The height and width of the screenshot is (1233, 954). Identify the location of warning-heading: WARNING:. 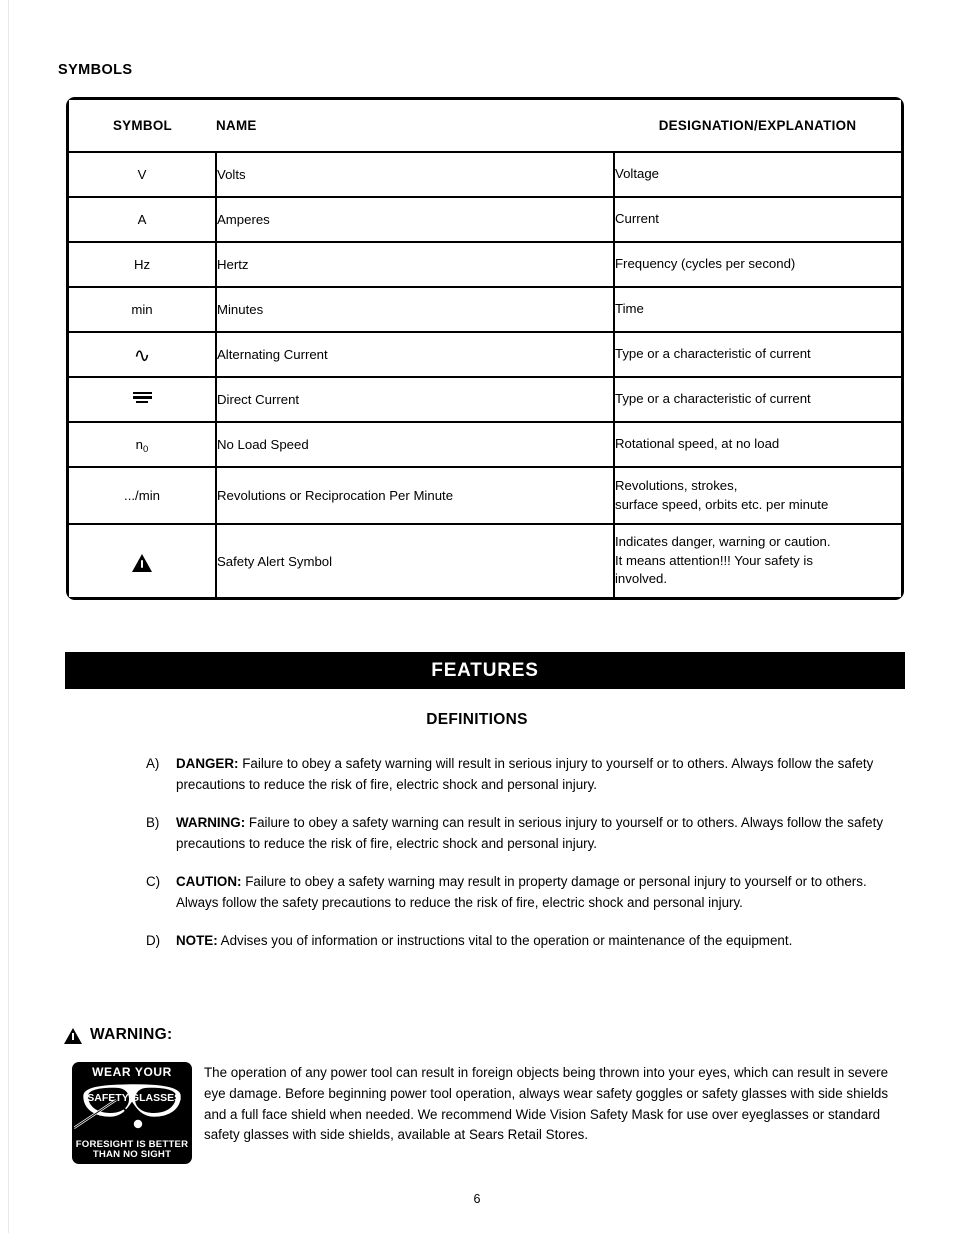
(118, 1035).